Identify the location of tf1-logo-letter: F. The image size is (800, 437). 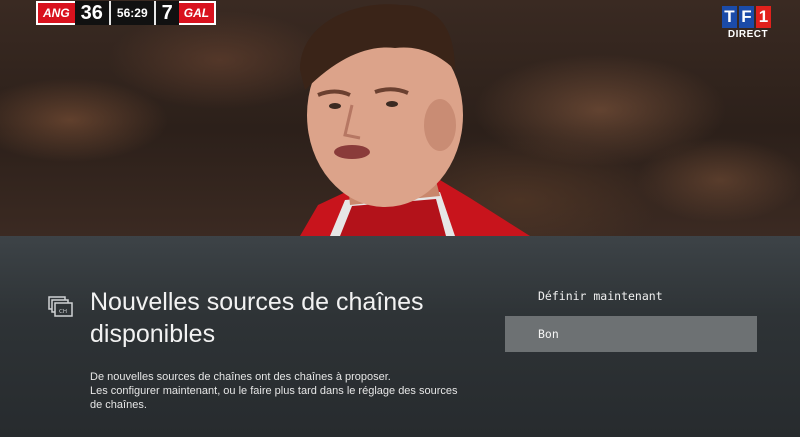
(746, 17).